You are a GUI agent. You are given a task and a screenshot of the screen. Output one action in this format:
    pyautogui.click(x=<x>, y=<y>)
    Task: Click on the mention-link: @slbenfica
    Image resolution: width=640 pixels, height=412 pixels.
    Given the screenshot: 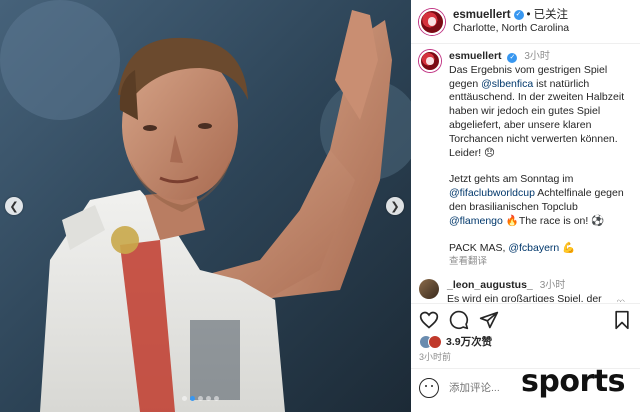 What is the action you would take?
    pyautogui.click(x=507, y=84)
    